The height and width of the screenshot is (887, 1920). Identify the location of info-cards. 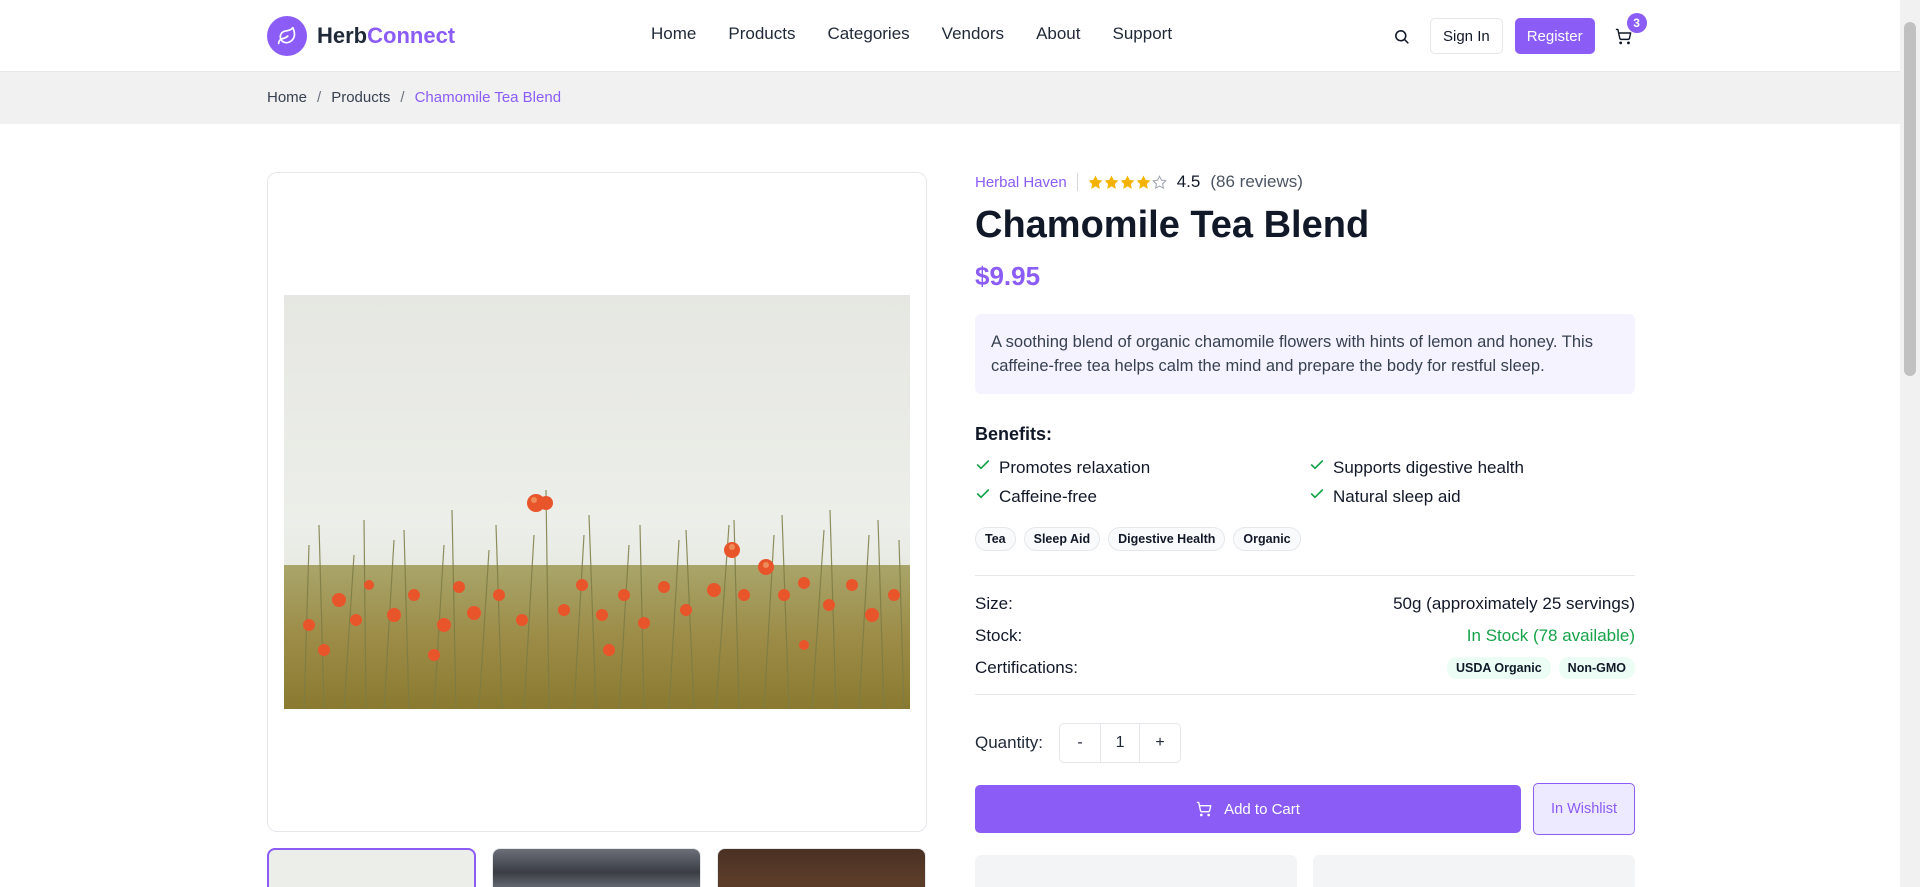
(1305, 871).